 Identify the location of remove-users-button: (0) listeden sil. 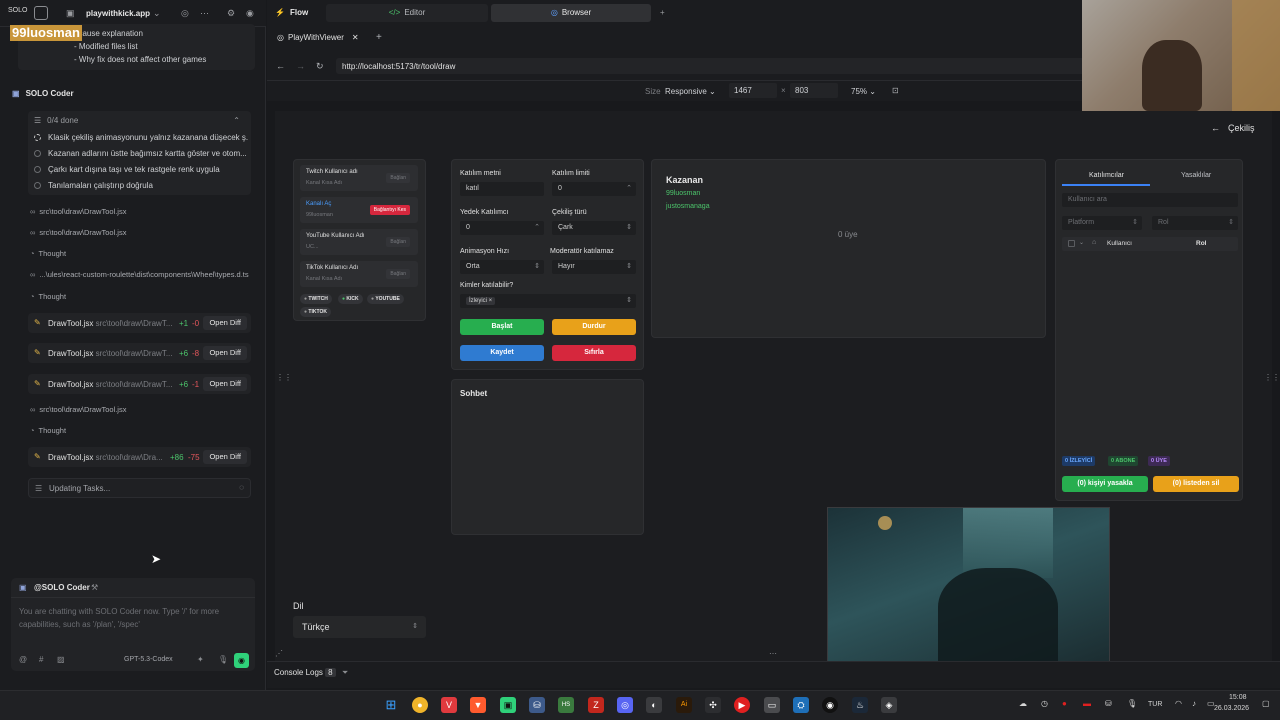
(1196, 484).